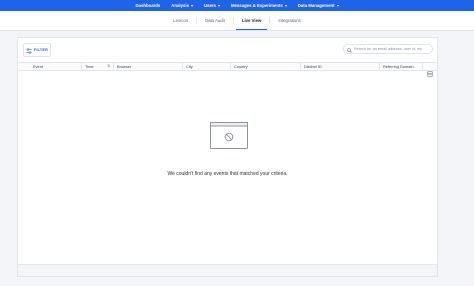 This screenshot has width=474, height=286. I want to click on column-header-country: Country, so click(266, 66).